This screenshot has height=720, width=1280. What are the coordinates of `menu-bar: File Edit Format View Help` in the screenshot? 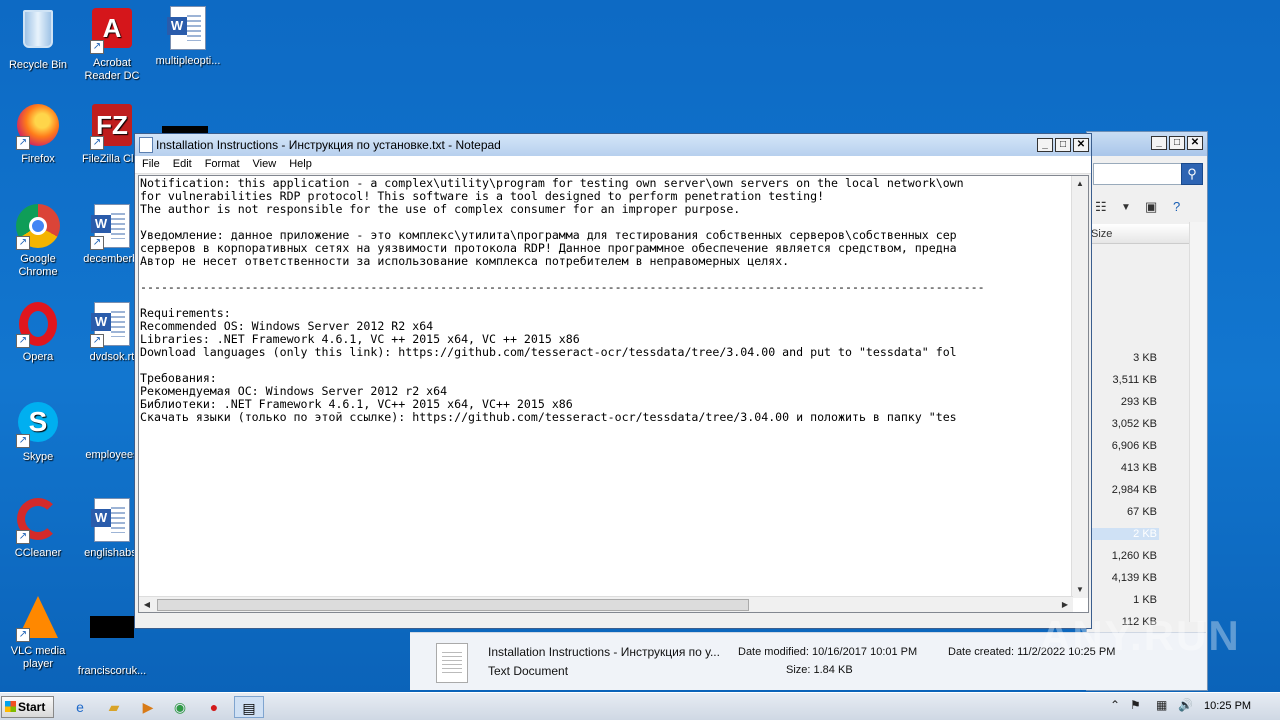 It's located at (613, 165).